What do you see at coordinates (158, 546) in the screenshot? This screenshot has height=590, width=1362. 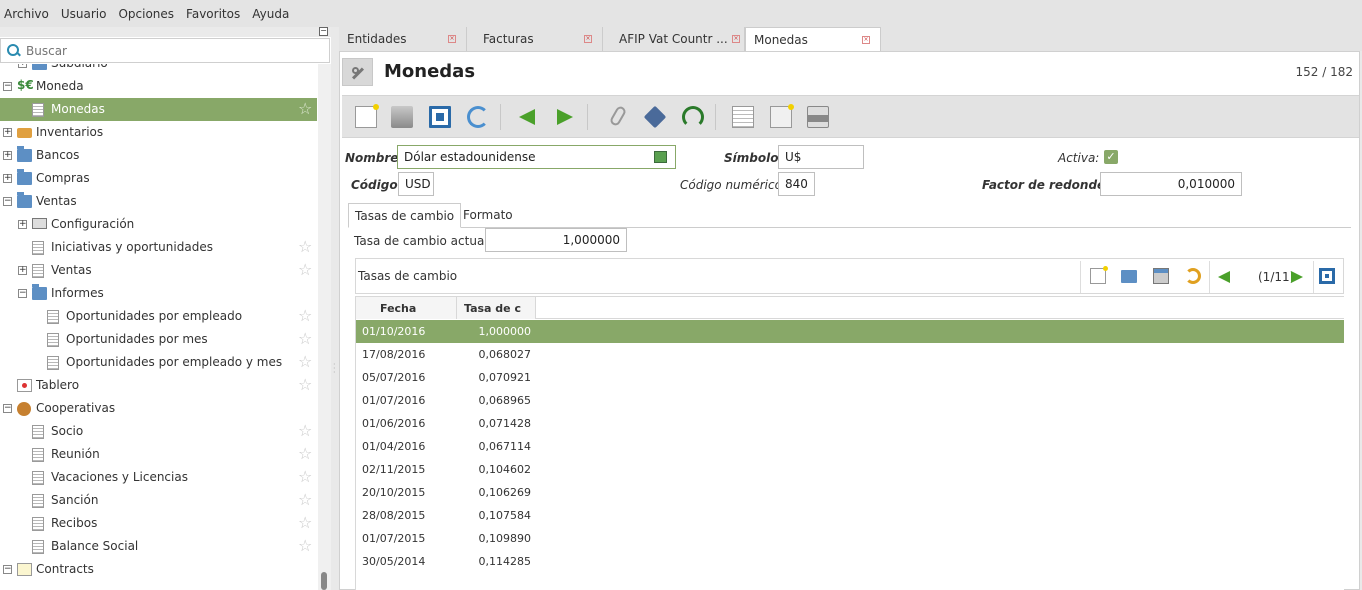 I see `tree-item: Balance Social ☆` at bounding box center [158, 546].